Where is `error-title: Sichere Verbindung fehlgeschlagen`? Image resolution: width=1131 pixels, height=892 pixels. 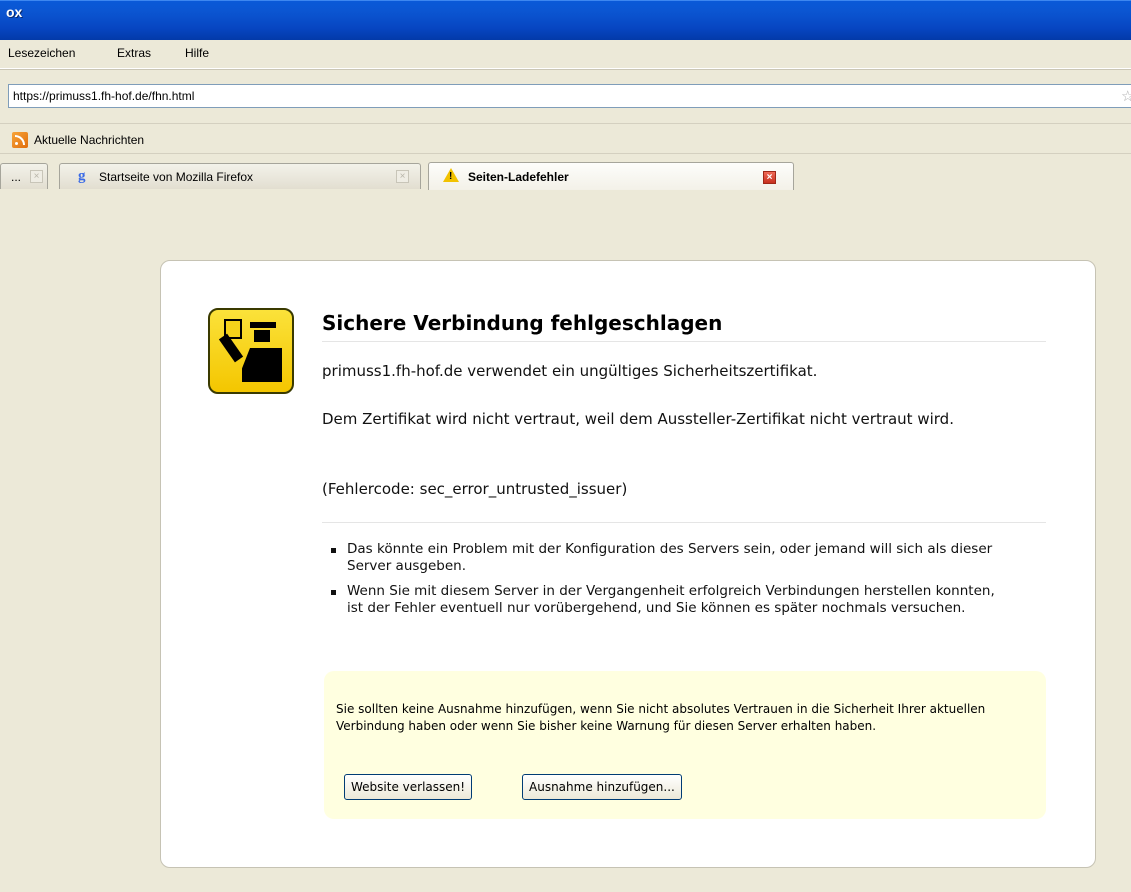 error-title: Sichere Verbindung fehlgeschlagen is located at coordinates (684, 326).